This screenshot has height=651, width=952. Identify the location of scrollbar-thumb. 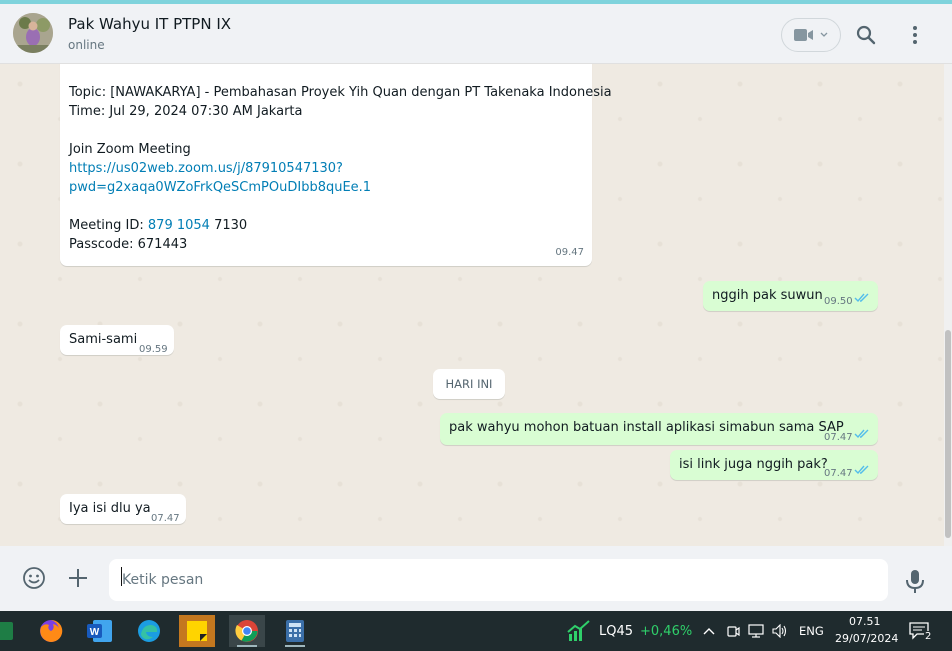
(948, 434).